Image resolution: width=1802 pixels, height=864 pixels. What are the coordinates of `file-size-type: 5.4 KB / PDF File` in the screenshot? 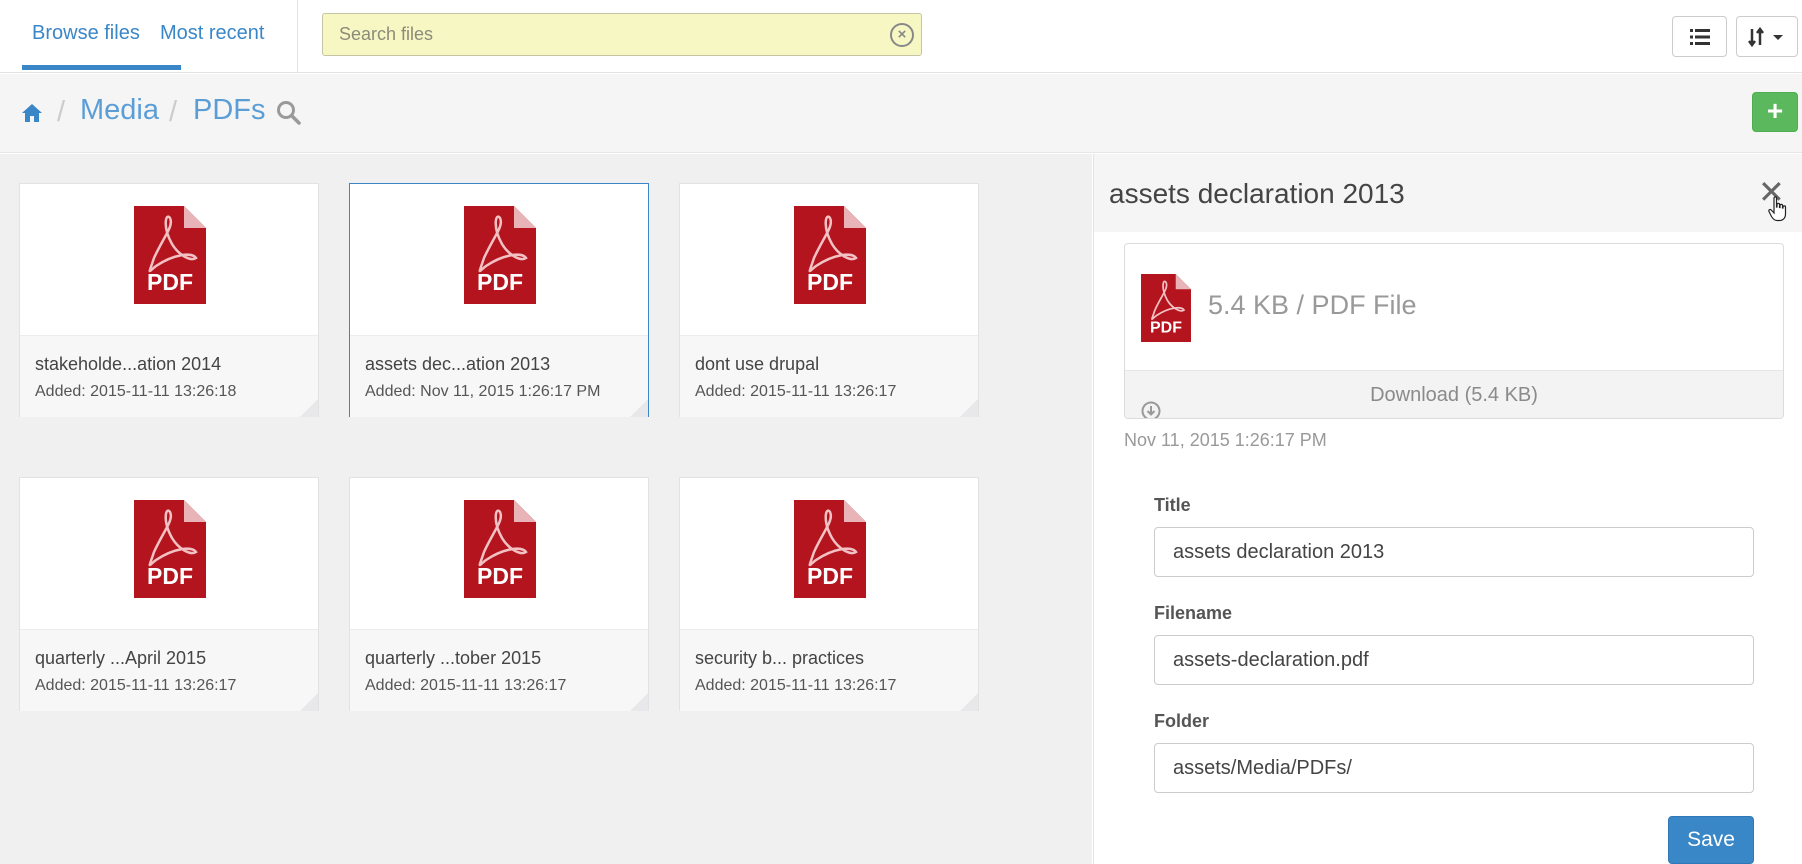 It's located at (1312, 305).